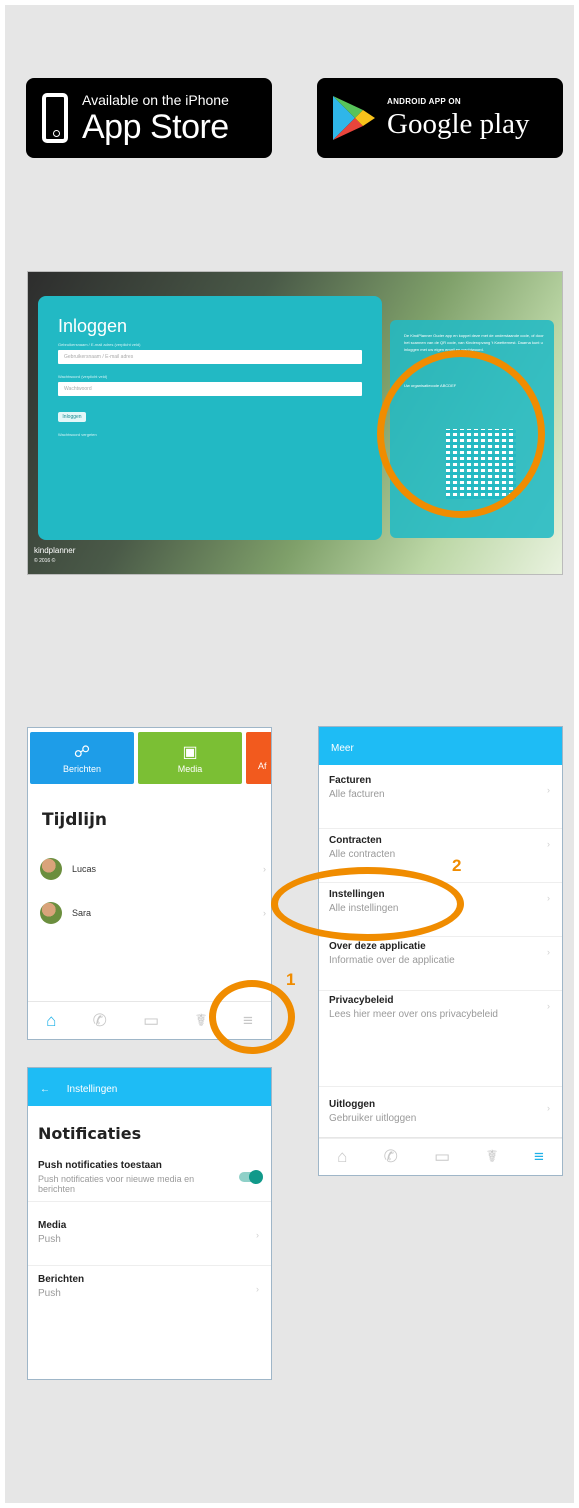 This screenshot has height=1508, width=579. I want to click on menu-item-subtitle: Gebruiker uitloggen, so click(373, 1118).